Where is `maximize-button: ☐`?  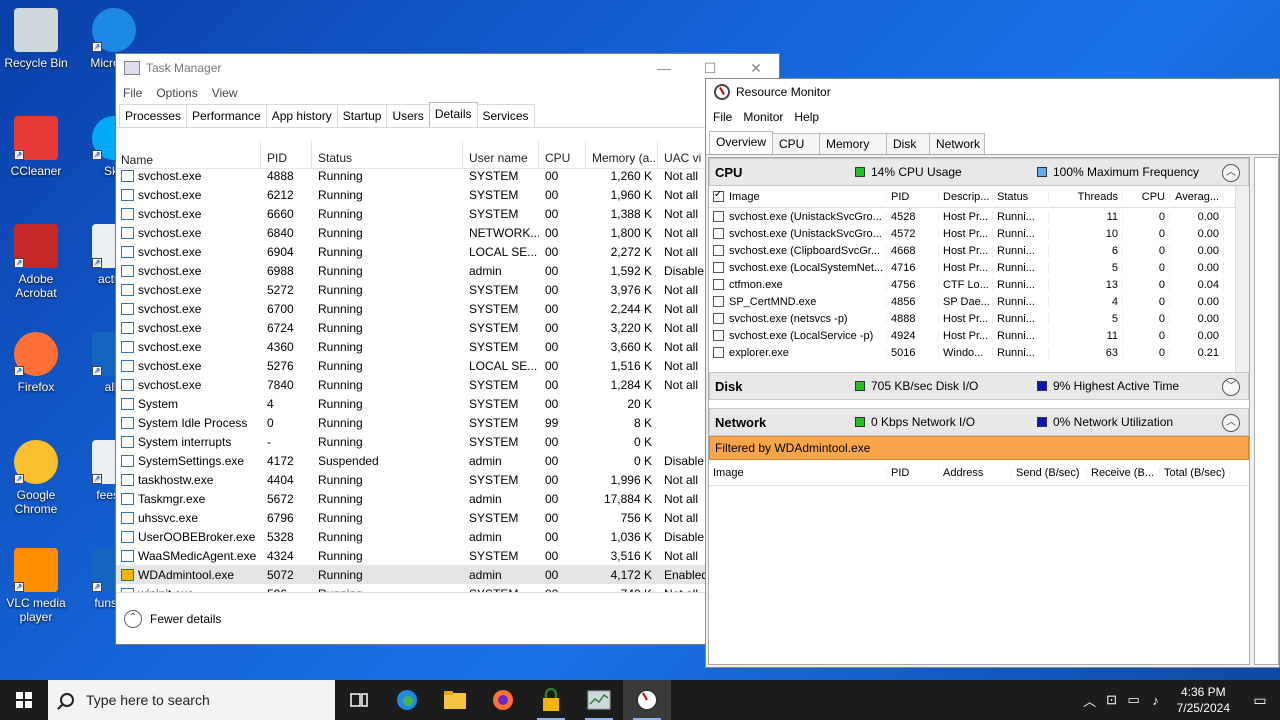 maximize-button: ☐ is located at coordinates (710, 68).